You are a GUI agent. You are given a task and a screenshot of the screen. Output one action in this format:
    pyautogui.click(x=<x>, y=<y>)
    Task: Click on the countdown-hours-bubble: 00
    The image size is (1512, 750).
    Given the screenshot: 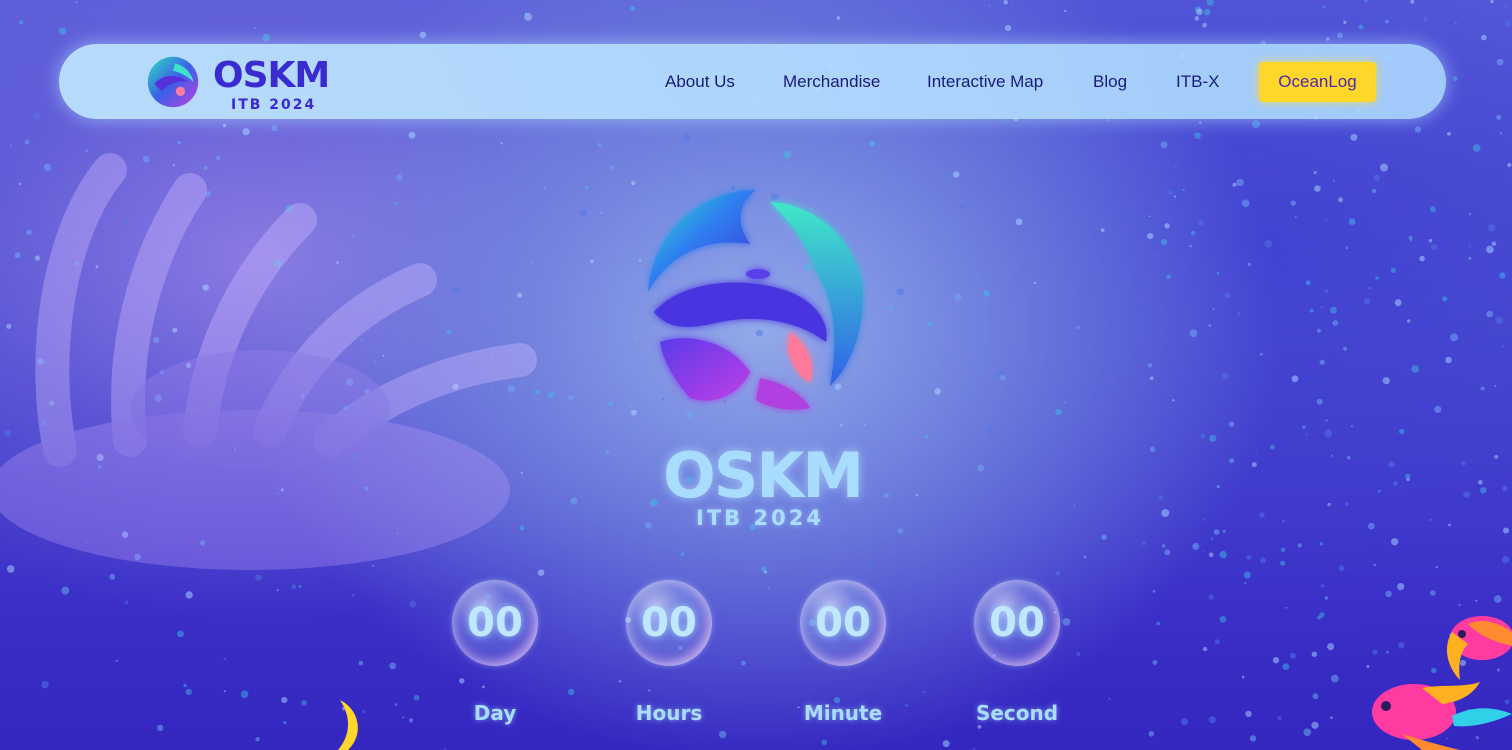 What is the action you would take?
    pyautogui.click(x=669, y=623)
    